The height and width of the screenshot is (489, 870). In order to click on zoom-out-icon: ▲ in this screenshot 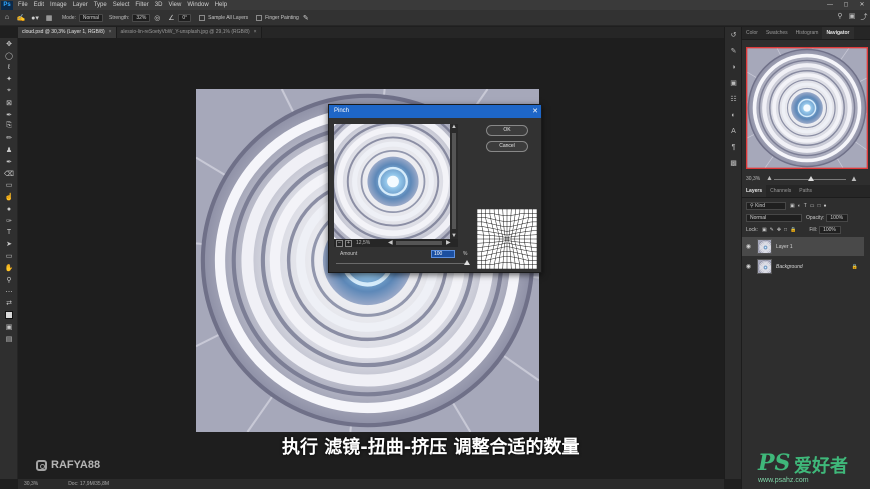, I will do `click(769, 178)`.